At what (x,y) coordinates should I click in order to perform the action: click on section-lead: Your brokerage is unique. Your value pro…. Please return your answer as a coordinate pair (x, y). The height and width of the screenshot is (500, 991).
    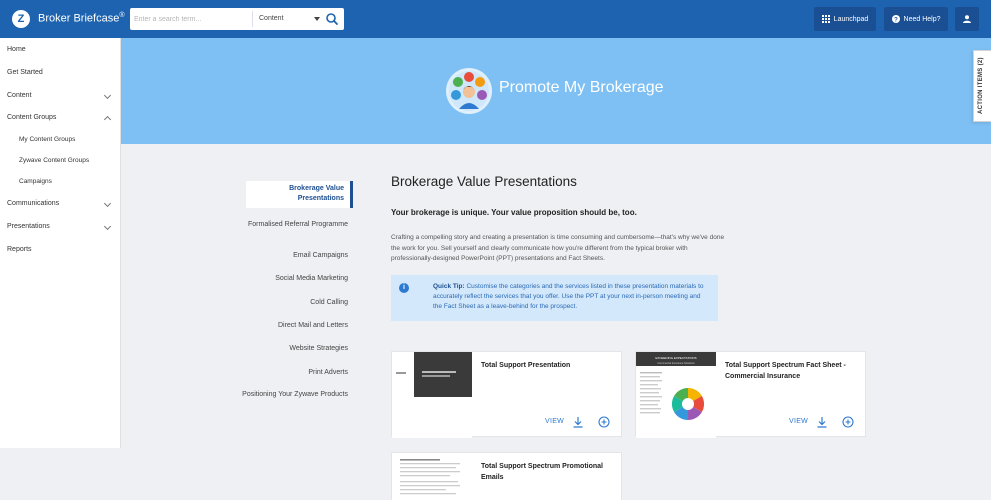
    Looking at the image, I should click on (514, 212).